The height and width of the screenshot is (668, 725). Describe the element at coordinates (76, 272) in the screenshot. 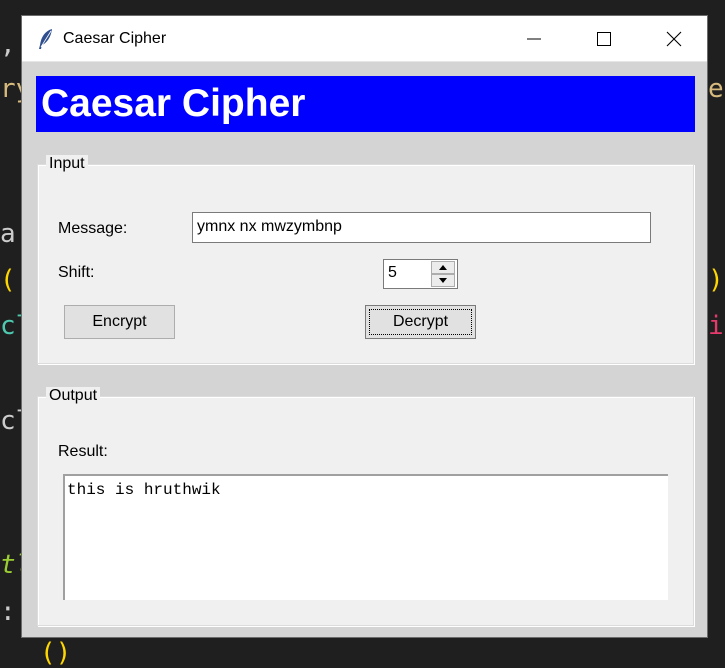

I see `shift-label: Shift:` at that location.